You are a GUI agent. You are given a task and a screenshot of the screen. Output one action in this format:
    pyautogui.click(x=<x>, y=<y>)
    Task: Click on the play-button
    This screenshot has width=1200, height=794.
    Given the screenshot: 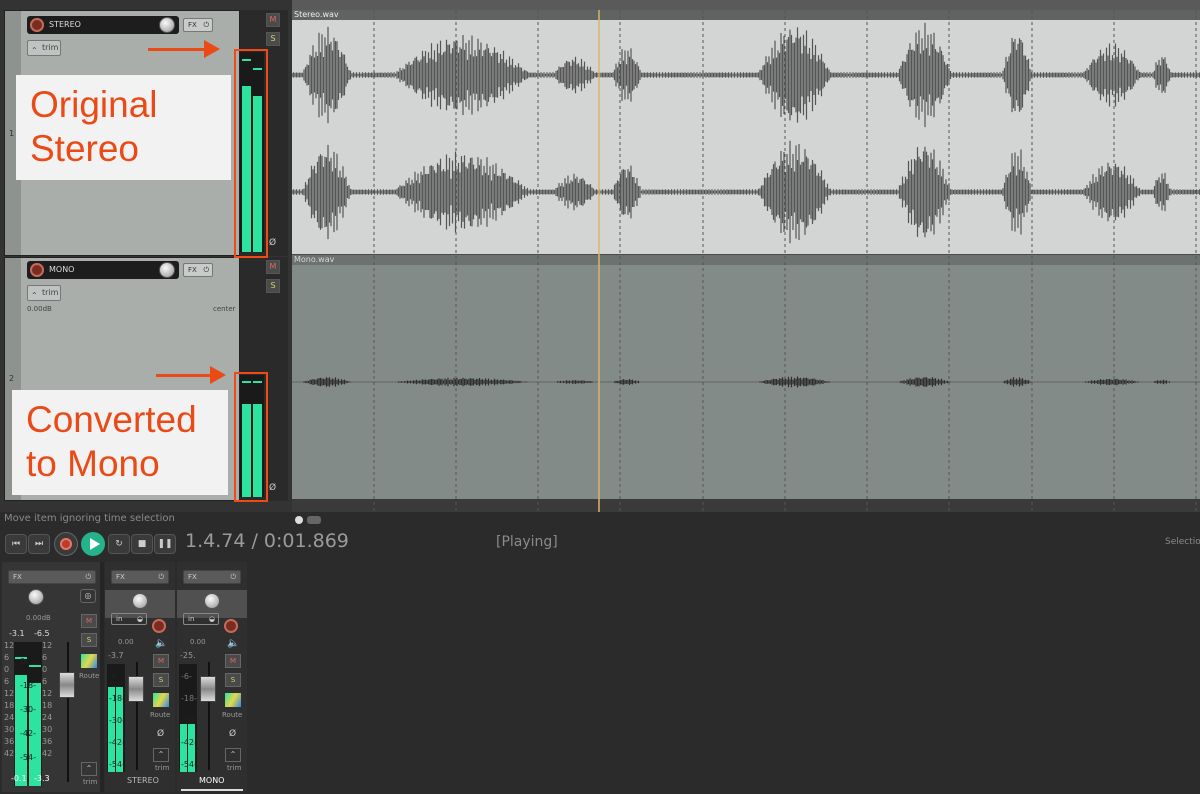 What is the action you would take?
    pyautogui.click(x=93, y=544)
    